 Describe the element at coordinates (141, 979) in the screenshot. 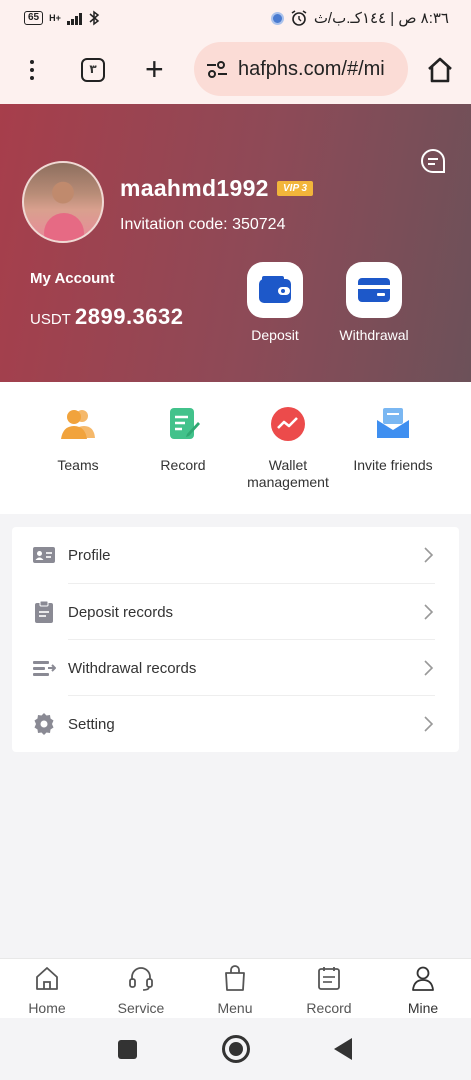

I see `headset-icon` at that location.